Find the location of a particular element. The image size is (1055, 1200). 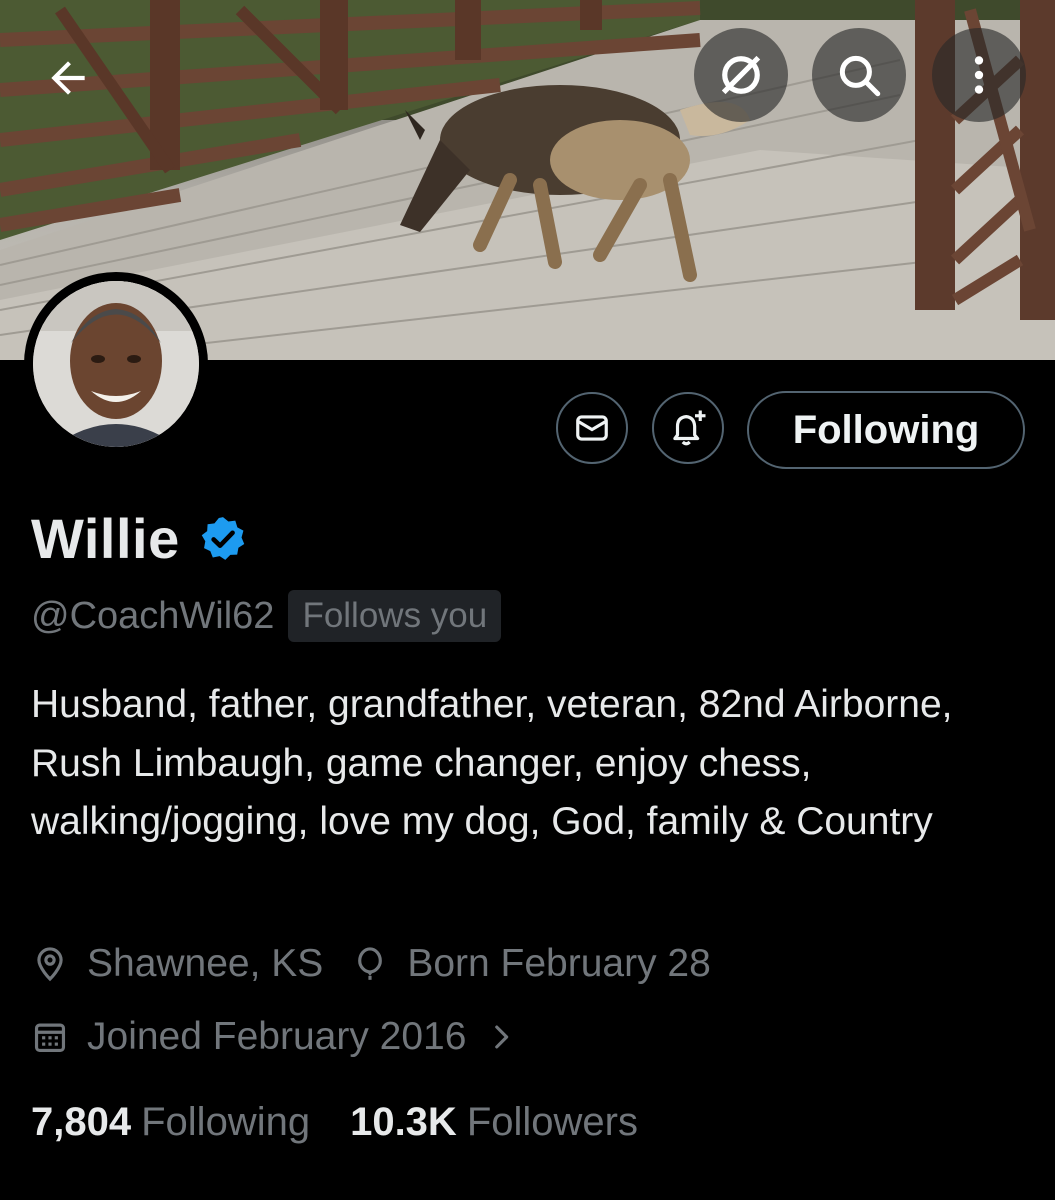

message-button is located at coordinates (592, 428).